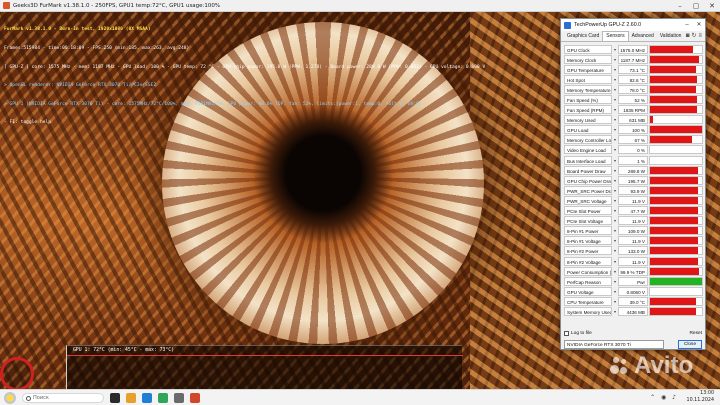 Image resolution: width=720 pixels, height=405 pixels. Describe the element at coordinates (633, 190) in the screenshot. I see `sensor-value: 93.9 W` at that location.